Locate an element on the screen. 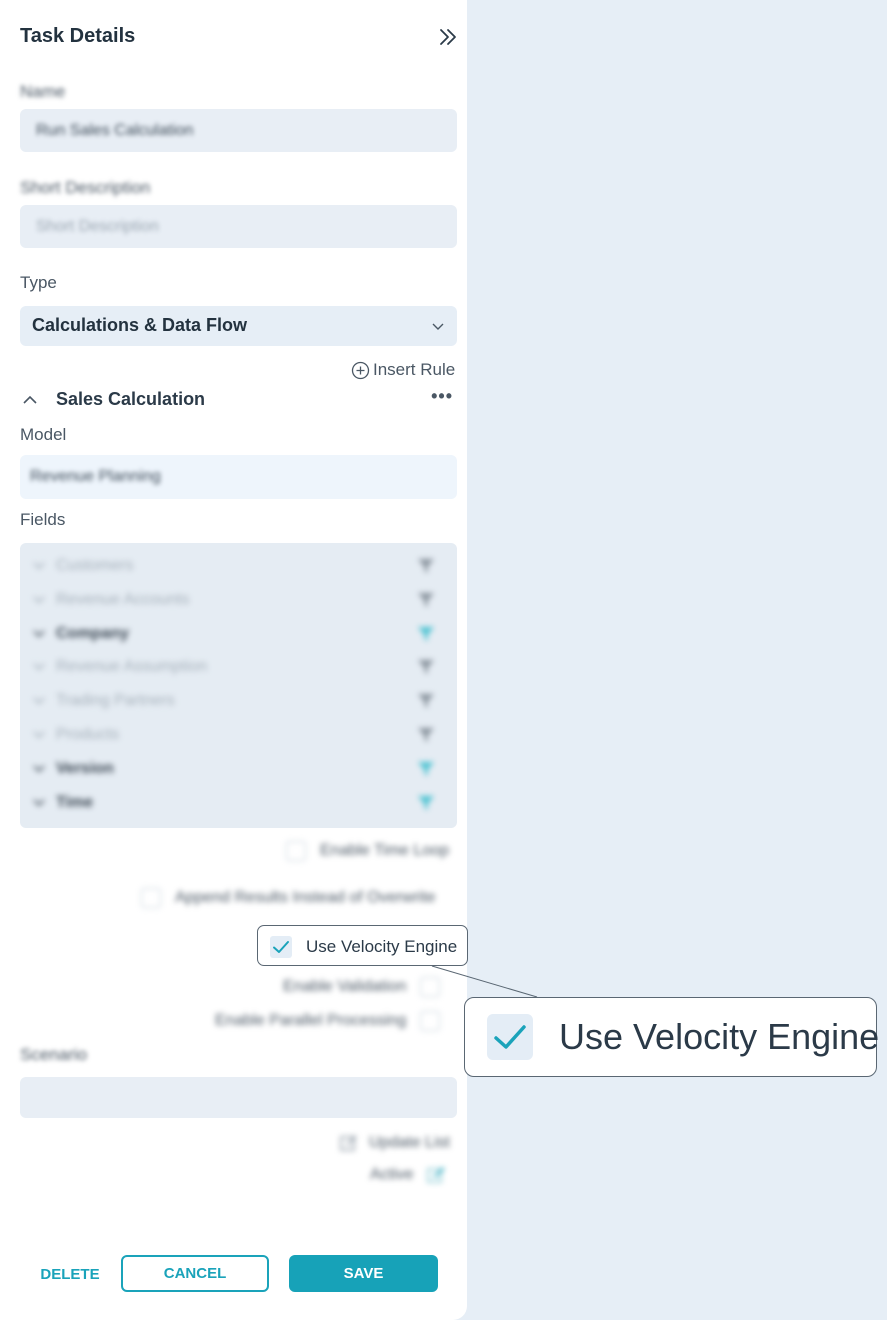 The height and width of the screenshot is (1320, 887). active-toggle: Active is located at coordinates (409, 1175).